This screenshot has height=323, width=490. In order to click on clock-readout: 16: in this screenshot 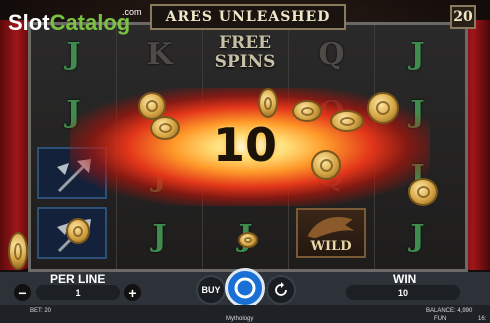, I will do `click(482, 319)`.